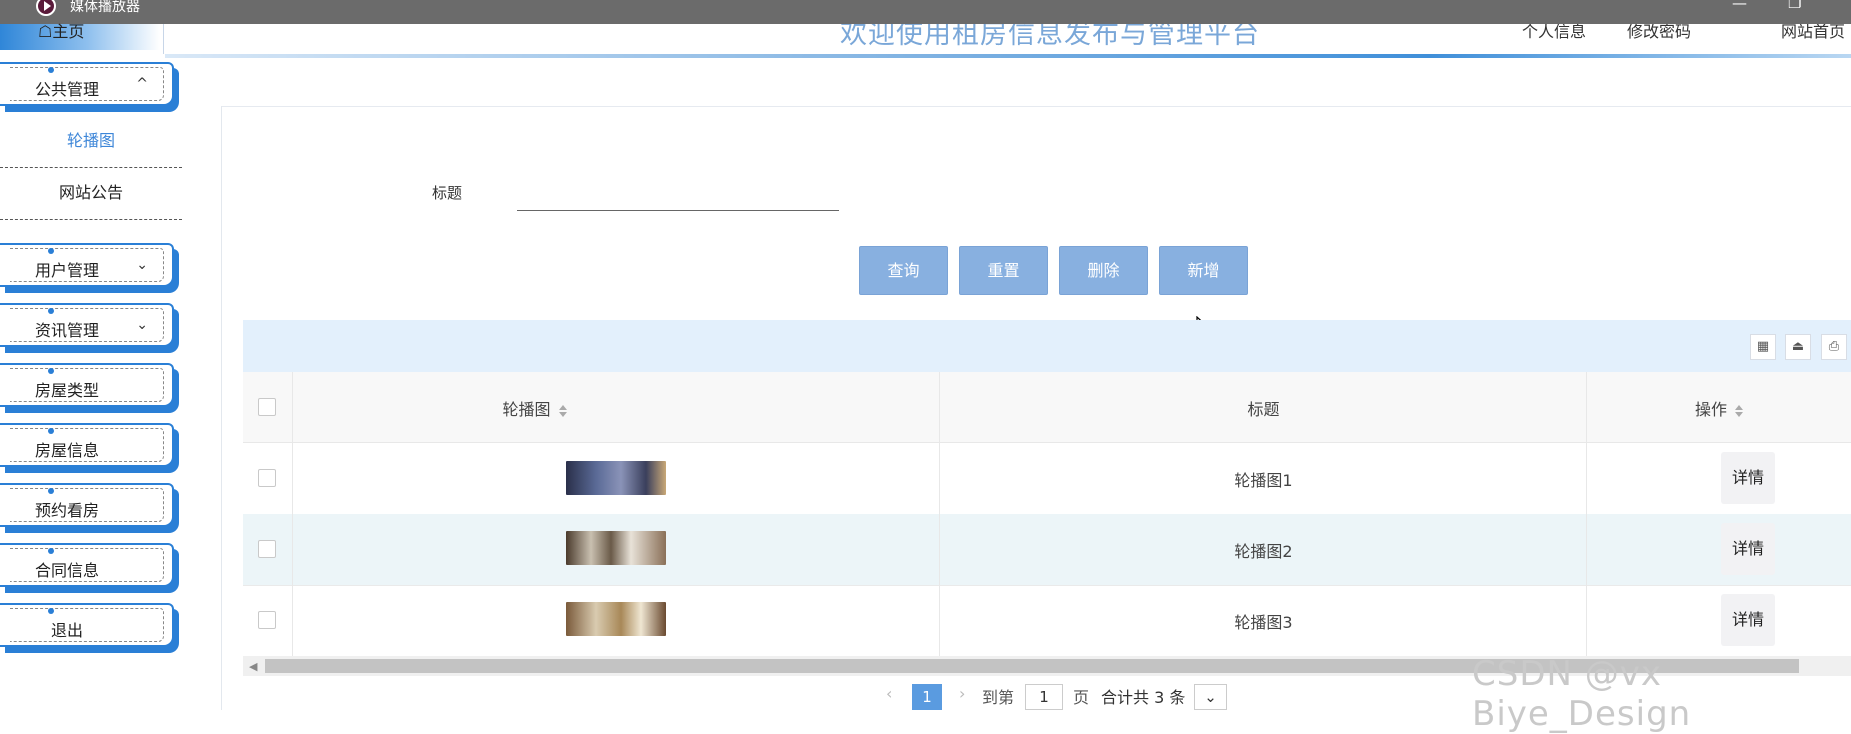  I want to click on sidebar-item-viewing: 预约看房, so click(87, 505).